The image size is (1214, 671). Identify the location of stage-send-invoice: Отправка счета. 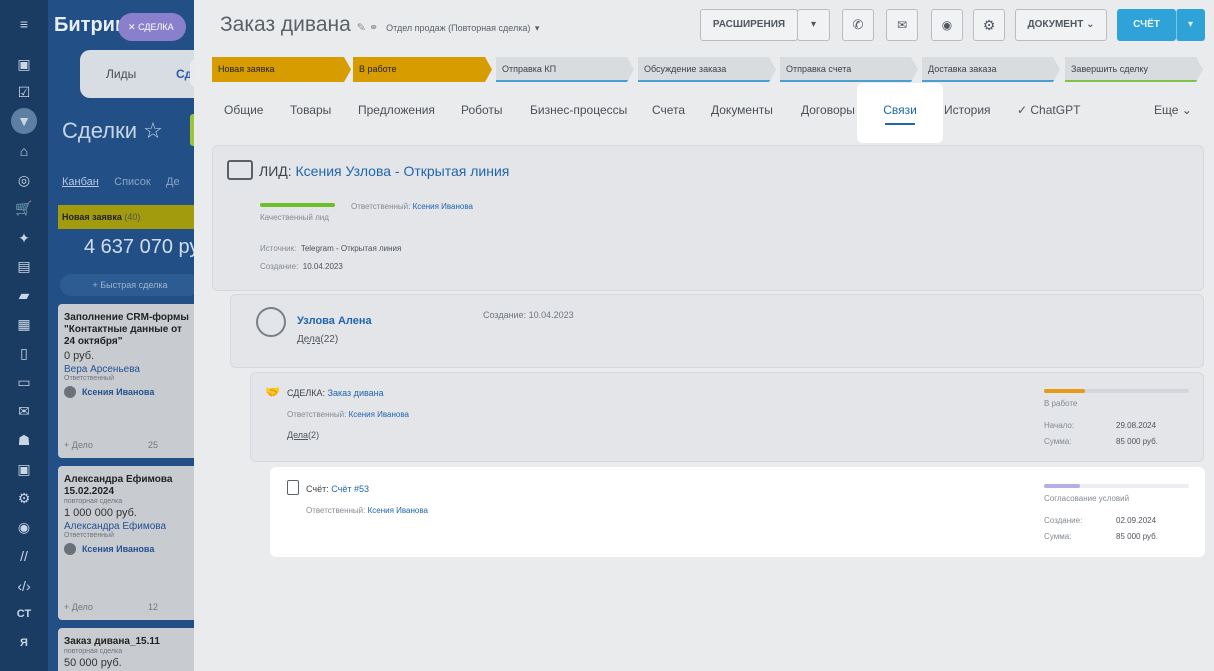
(849, 69).